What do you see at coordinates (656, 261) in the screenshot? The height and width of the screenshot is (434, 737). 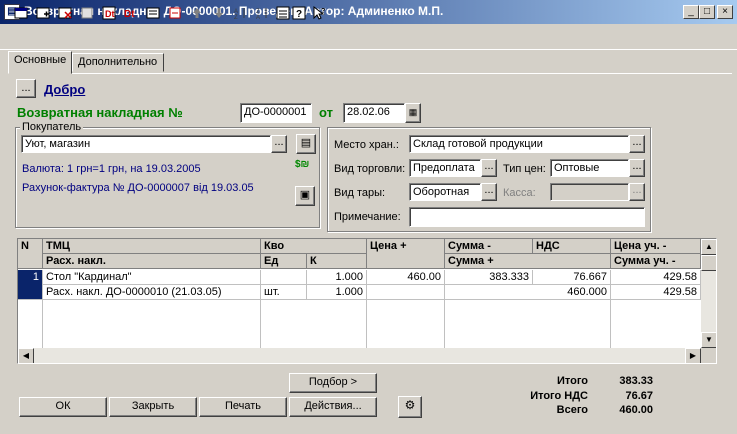 I see `col-sum-acc-header: Сумма уч. -` at bounding box center [656, 261].